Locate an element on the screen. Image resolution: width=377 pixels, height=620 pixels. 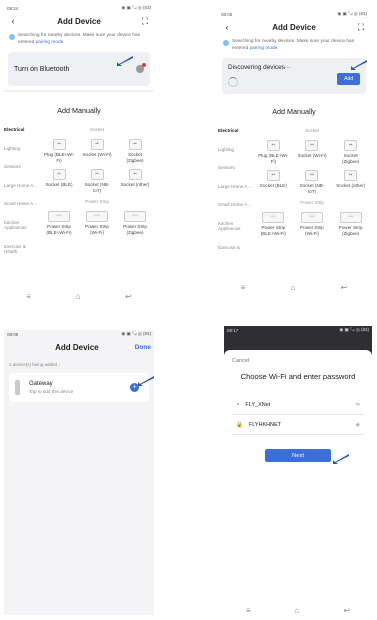
gateway-name: Gateway is located at coordinates (41, 384).